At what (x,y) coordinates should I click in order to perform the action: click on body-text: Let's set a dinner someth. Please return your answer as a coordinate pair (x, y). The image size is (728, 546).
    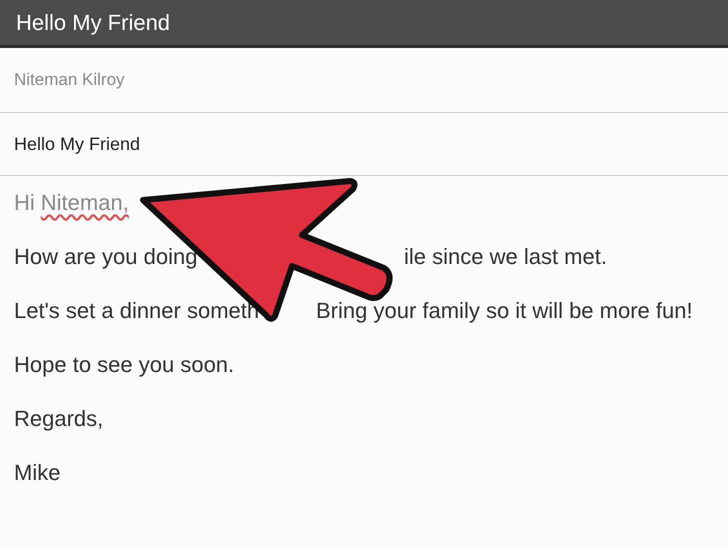
    Looking at the image, I should click on (137, 311).